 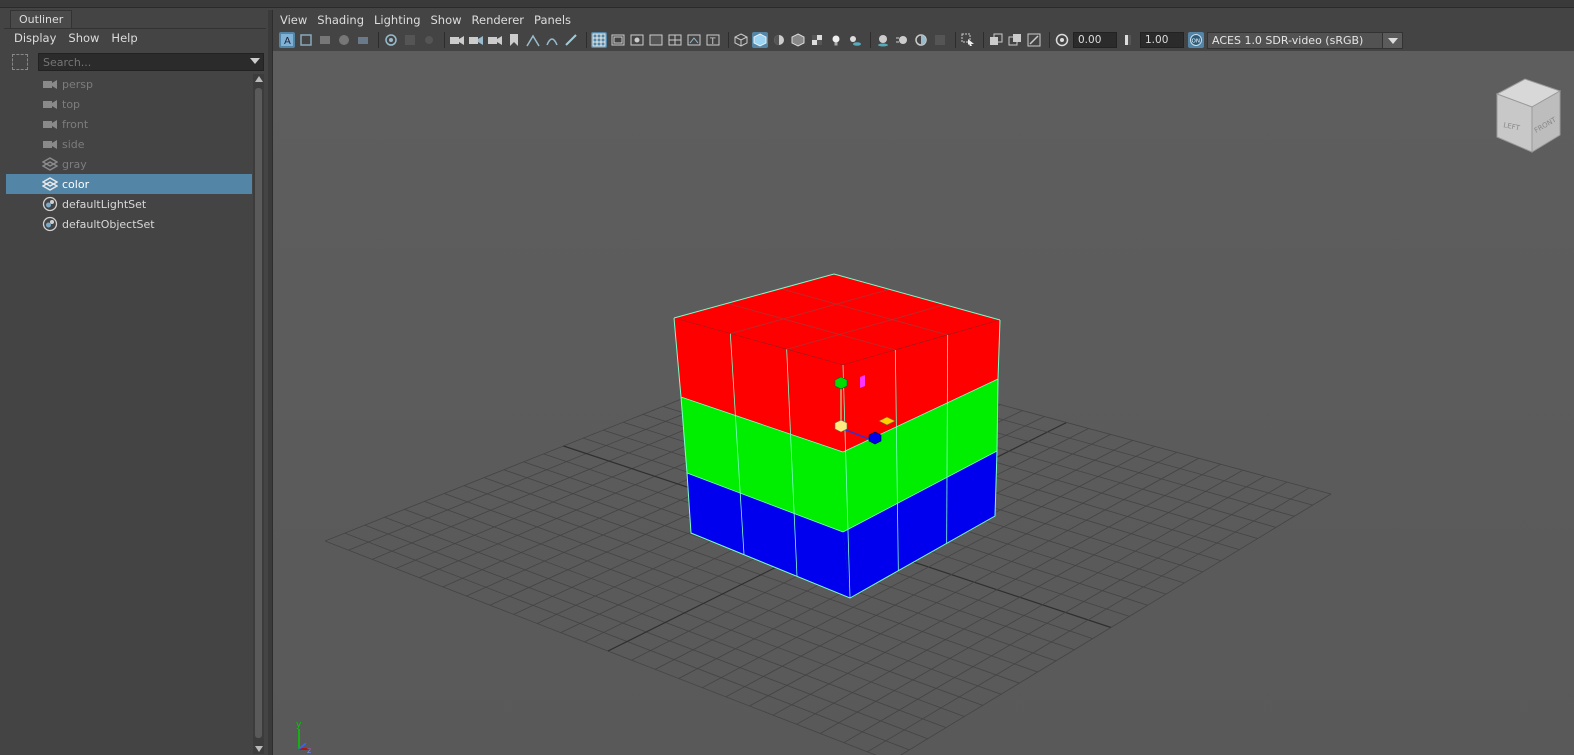 What do you see at coordinates (129, 144) in the screenshot?
I see `outliner-item-side: side` at bounding box center [129, 144].